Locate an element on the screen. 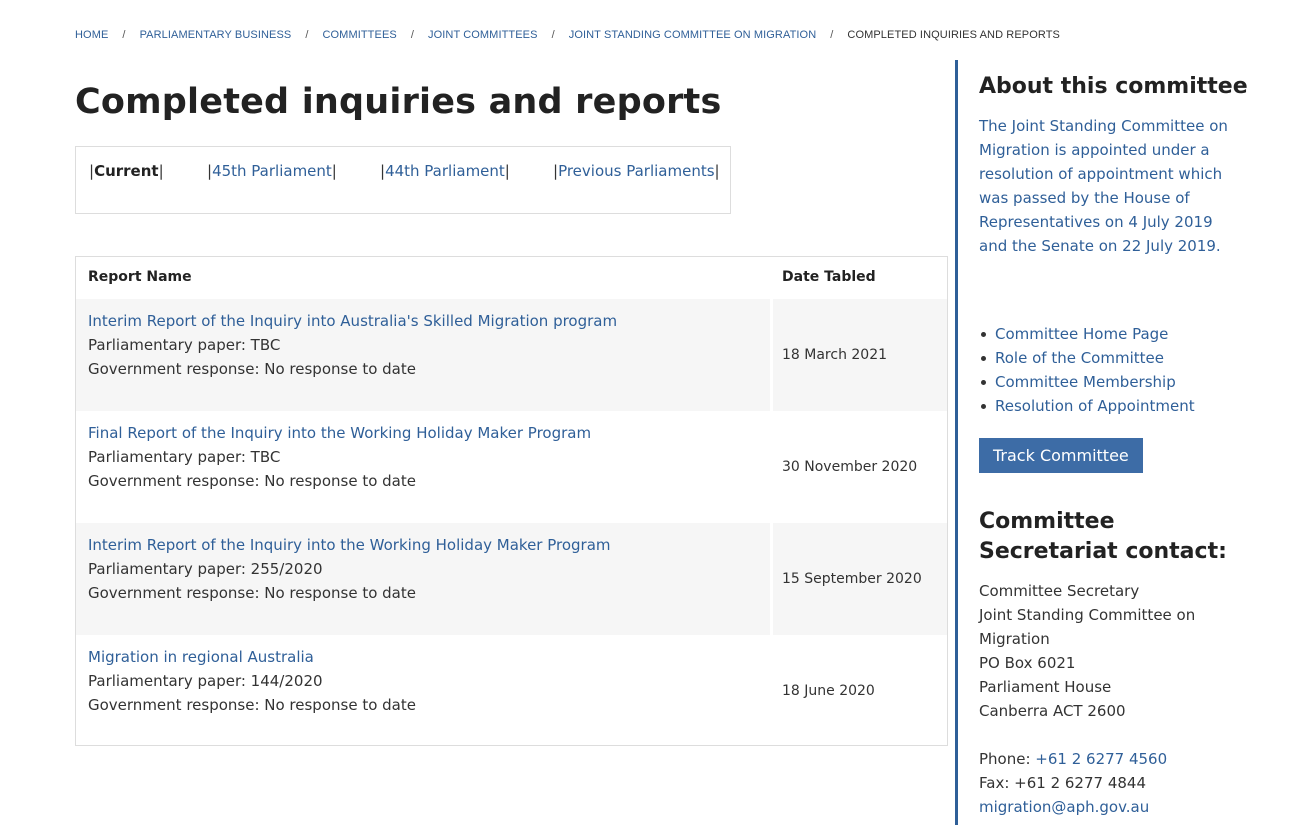  tab-44th-parliament-label: 44th Parliament is located at coordinates (445, 171).